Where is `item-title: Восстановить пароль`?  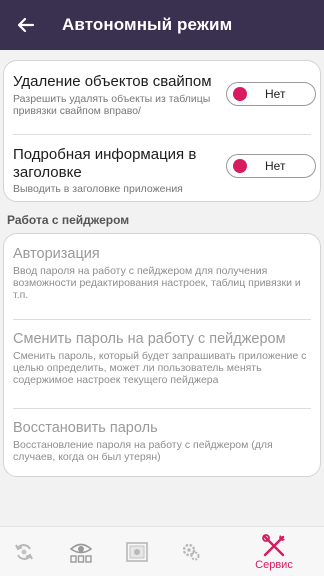 item-title: Восстановить пароль is located at coordinates (85, 428).